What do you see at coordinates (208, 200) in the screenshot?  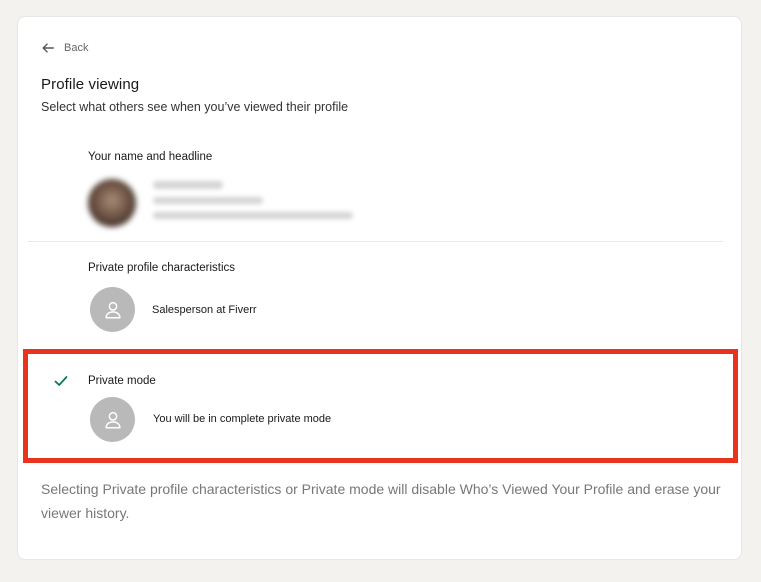 I see `blurred-headline` at bounding box center [208, 200].